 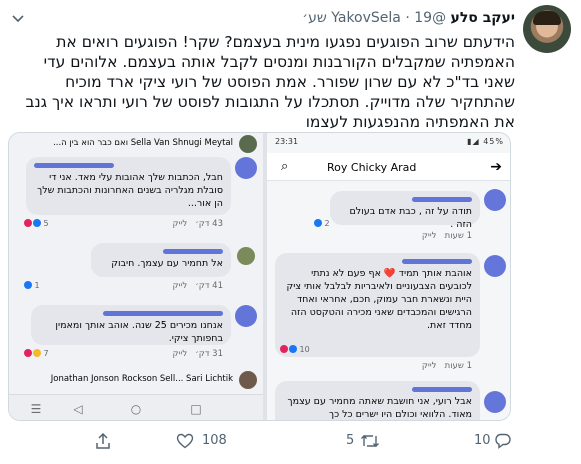 I want to click on comment-text: תודה על זה , כבת אדם בעולם הזה ., so click(x=410, y=218).